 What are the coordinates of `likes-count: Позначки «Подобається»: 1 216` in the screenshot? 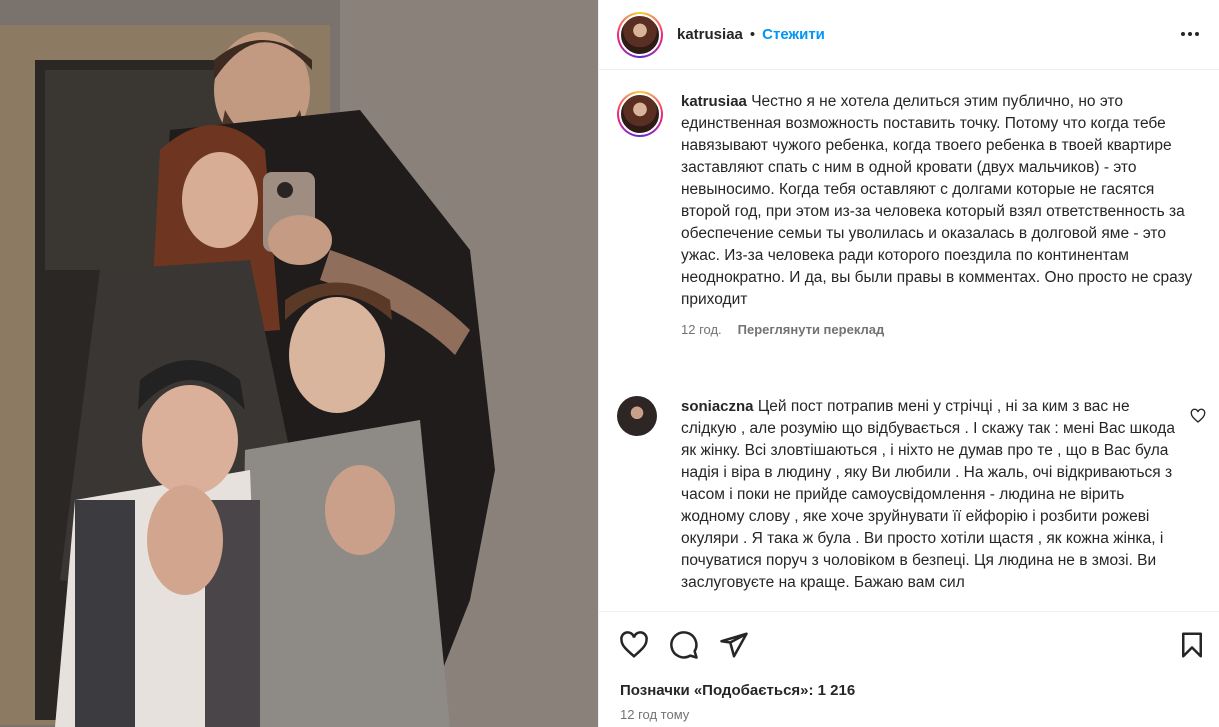 It's located at (737, 690).